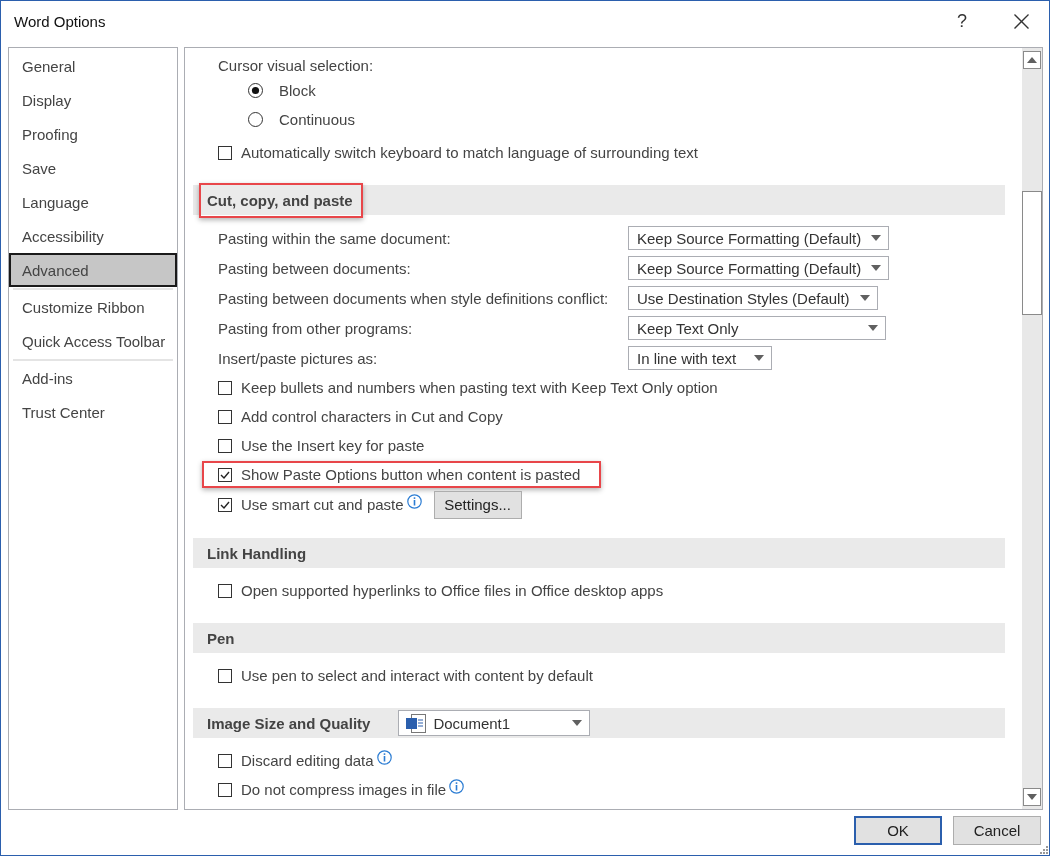 The height and width of the screenshot is (856, 1050). Describe the element at coordinates (289, 723) in the screenshot. I see `section-title: Image Size and Quality` at that location.